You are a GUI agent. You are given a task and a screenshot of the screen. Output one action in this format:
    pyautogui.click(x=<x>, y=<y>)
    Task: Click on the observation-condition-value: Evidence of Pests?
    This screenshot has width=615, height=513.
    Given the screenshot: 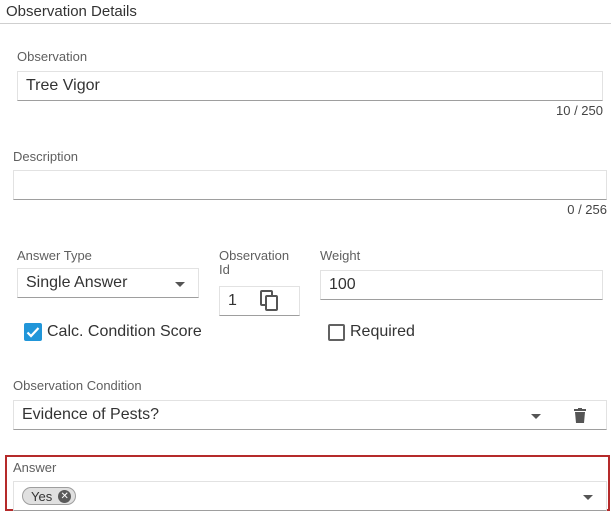 What is the action you would take?
    pyautogui.click(x=90, y=414)
    